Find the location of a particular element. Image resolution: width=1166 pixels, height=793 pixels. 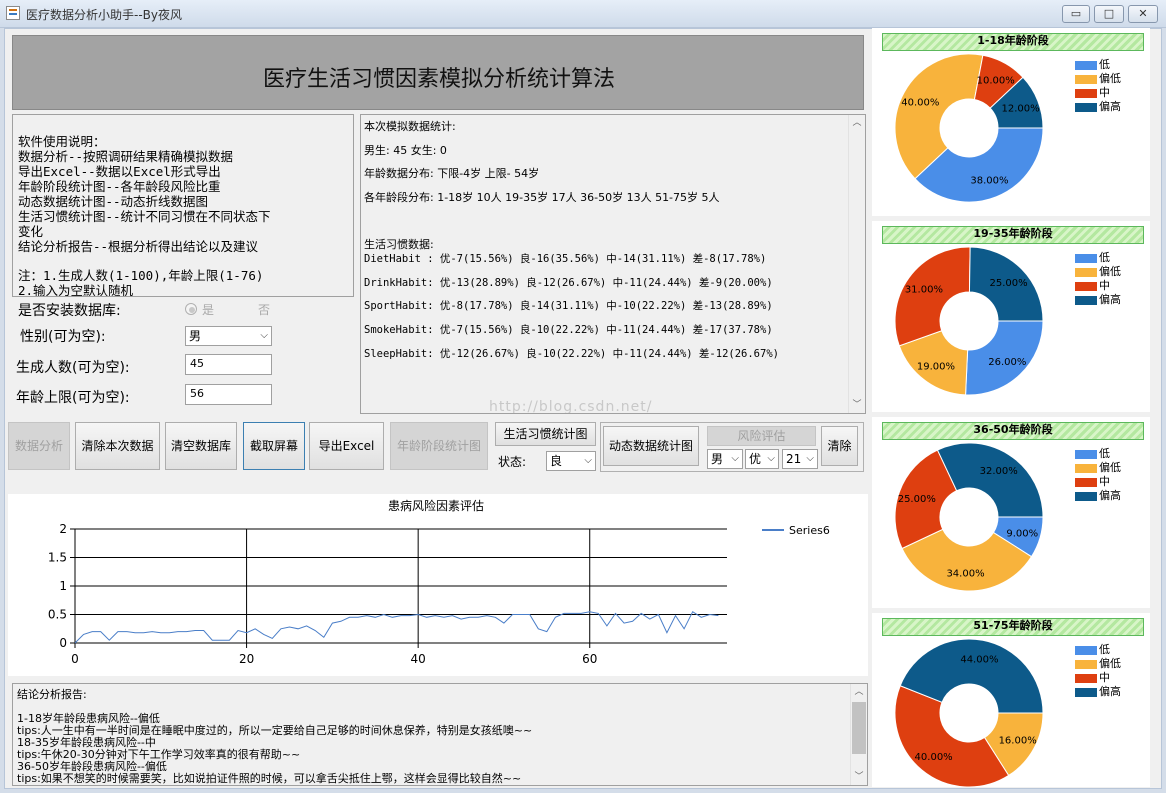

y-tick-label: 0.5 is located at coordinates (57, 615).